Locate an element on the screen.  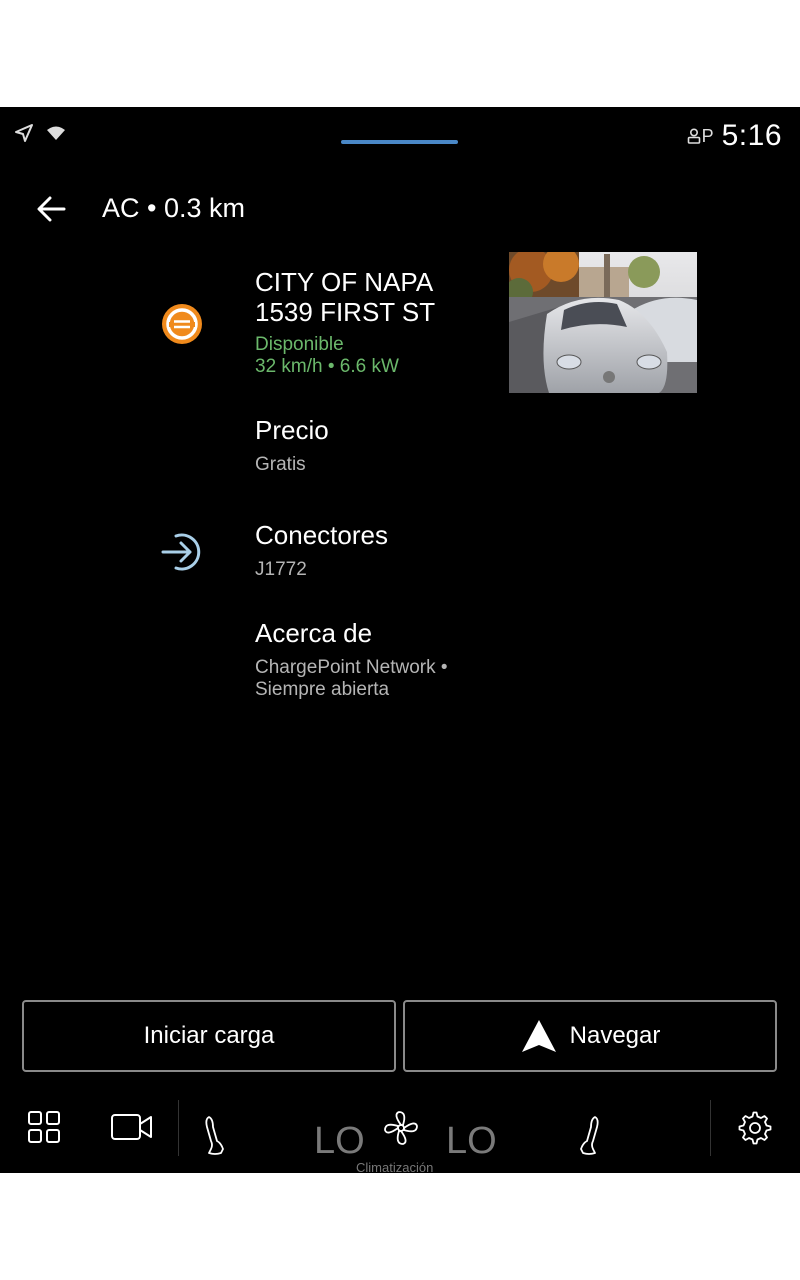
seat-heat-right-icon is located at coordinates (589, 1135).